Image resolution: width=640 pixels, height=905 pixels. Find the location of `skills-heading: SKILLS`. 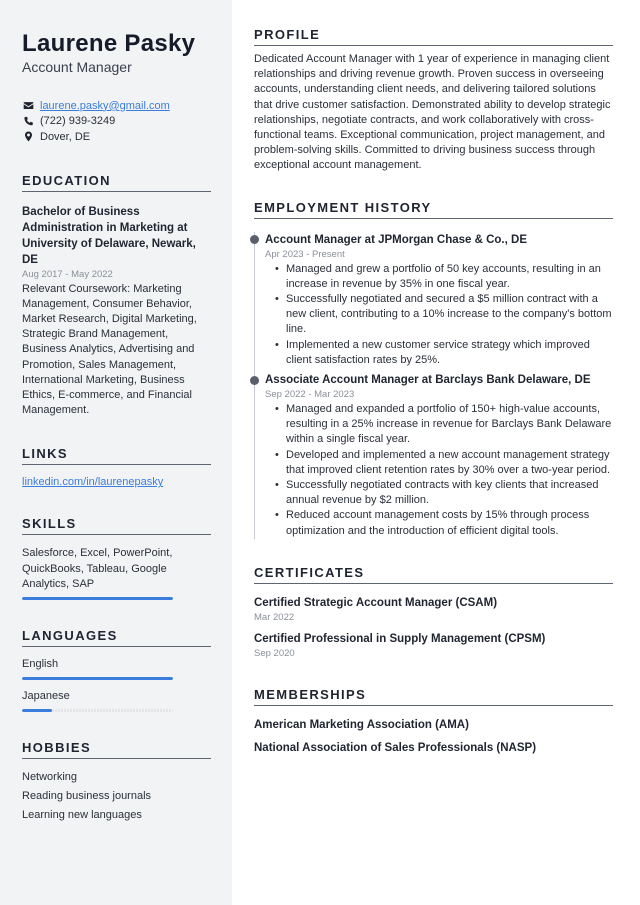

skills-heading: SKILLS is located at coordinates (116, 526).